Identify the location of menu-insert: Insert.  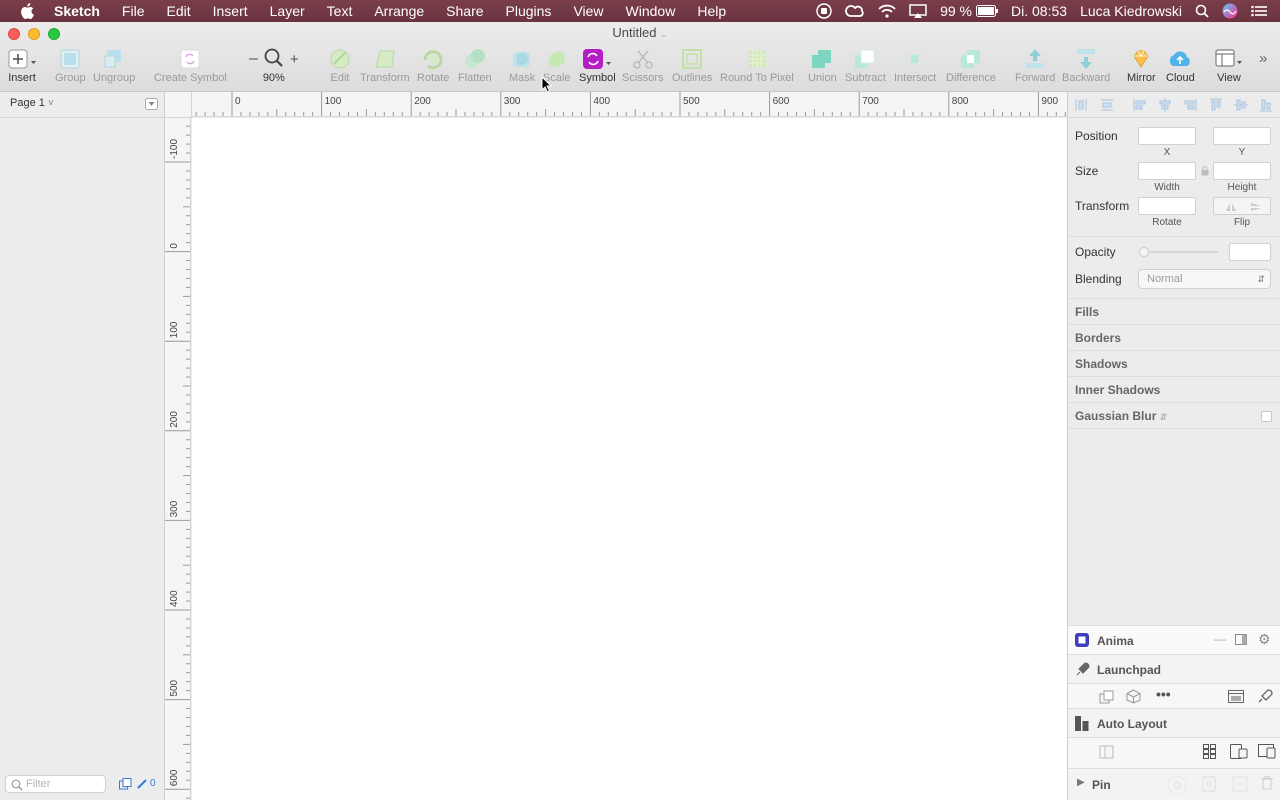
(230, 11).